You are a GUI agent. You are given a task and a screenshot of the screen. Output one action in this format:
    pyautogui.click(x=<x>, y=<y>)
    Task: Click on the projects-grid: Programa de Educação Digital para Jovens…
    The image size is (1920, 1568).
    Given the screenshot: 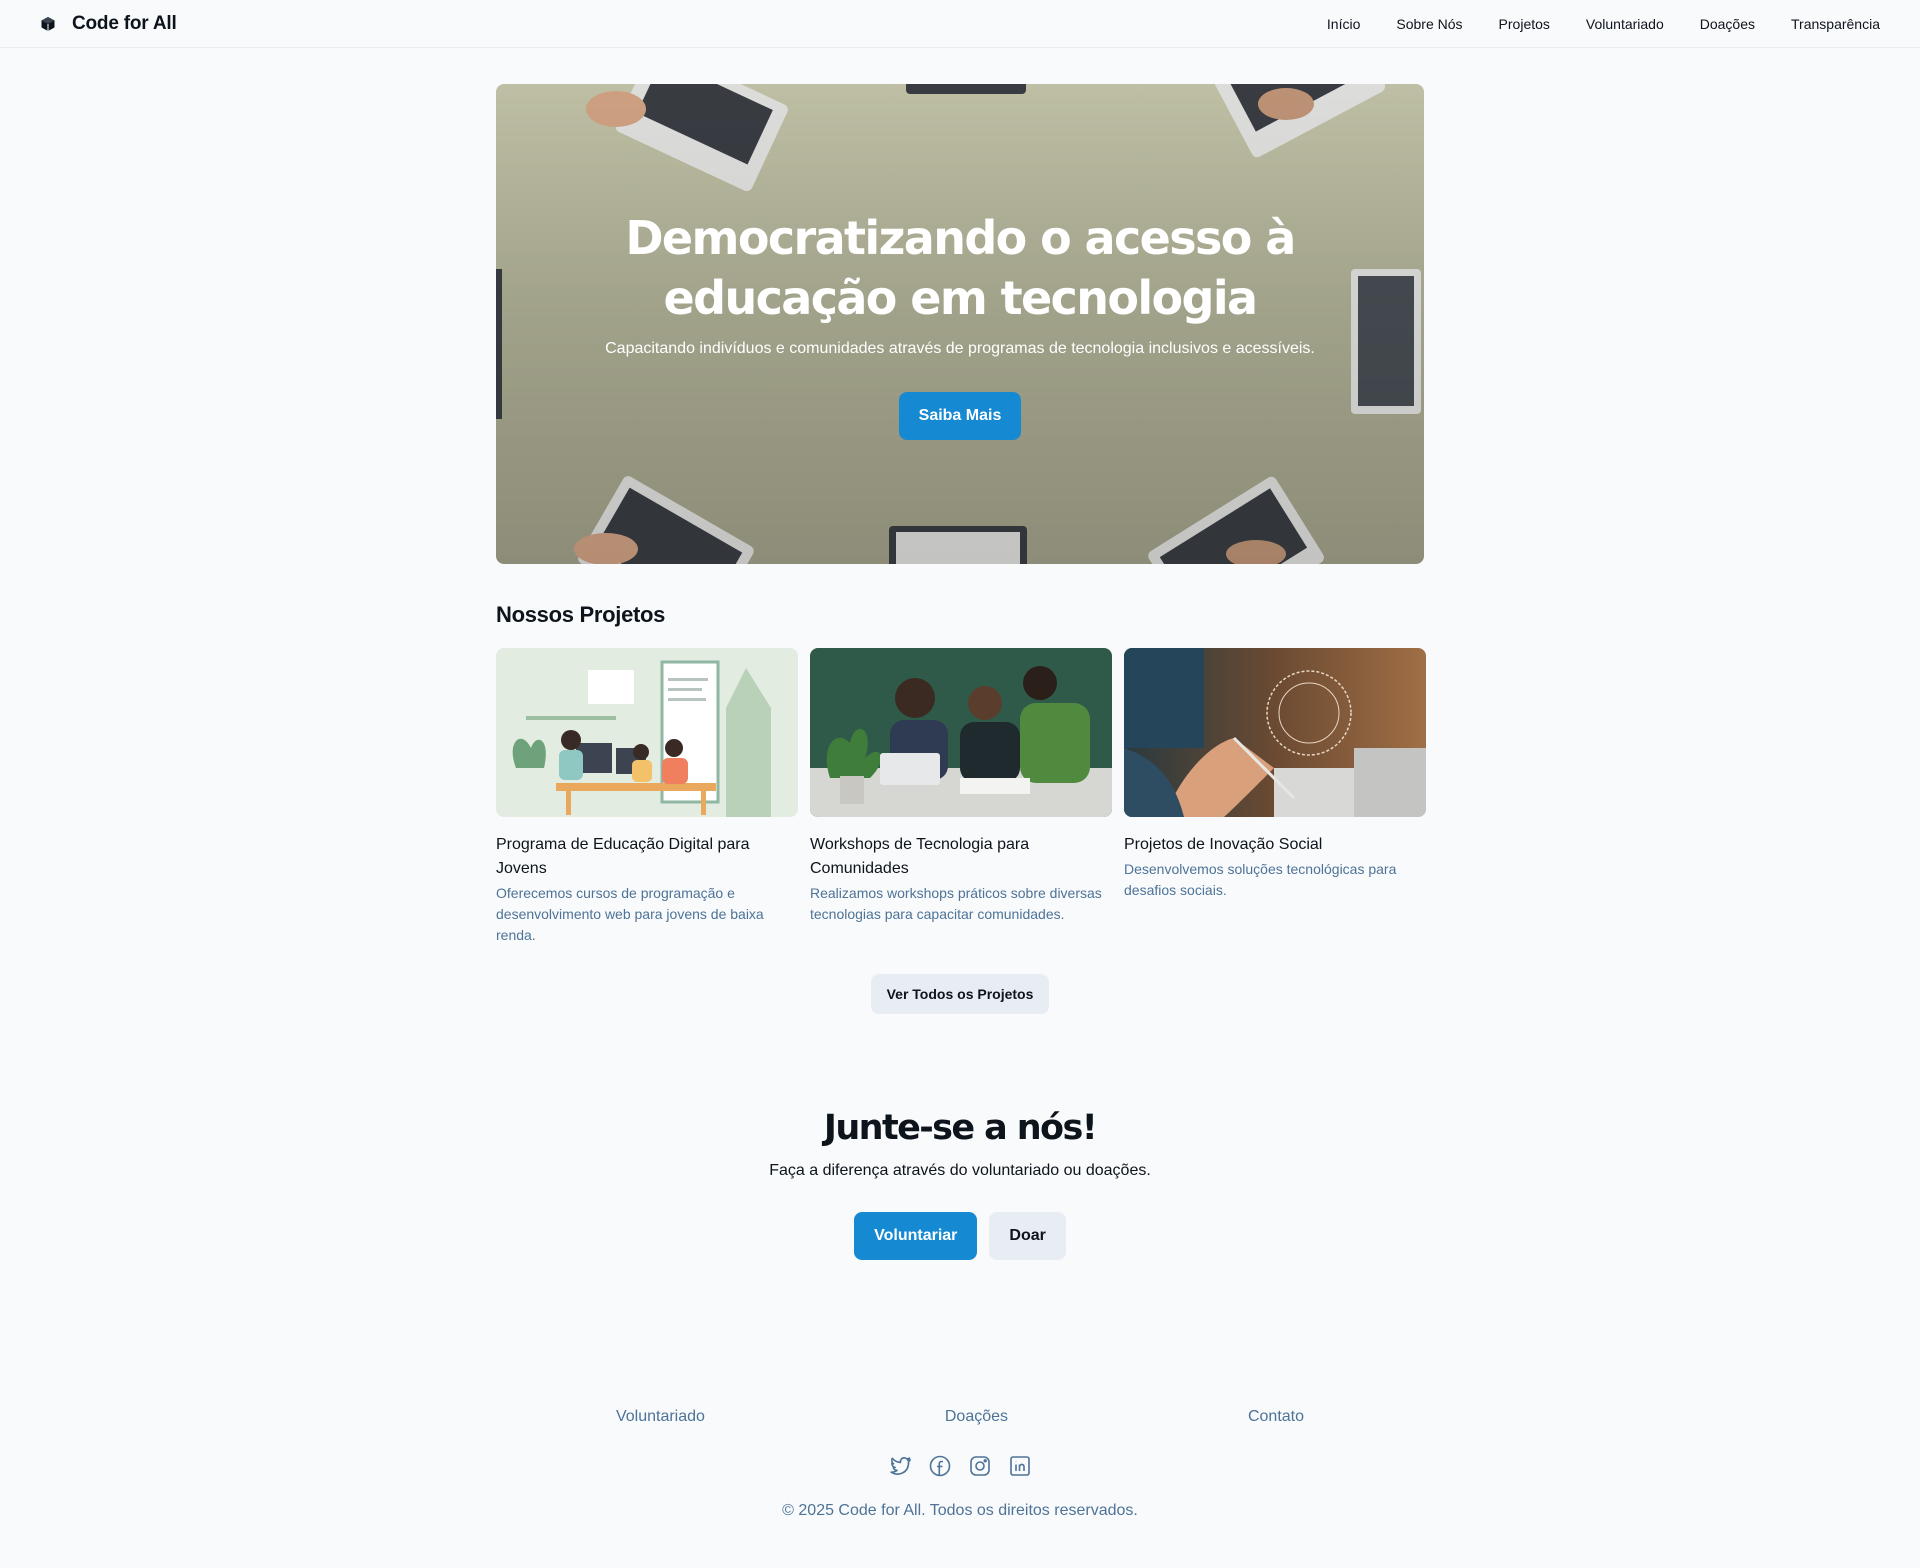 What is the action you would take?
    pyautogui.click(x=961, y=797)
    